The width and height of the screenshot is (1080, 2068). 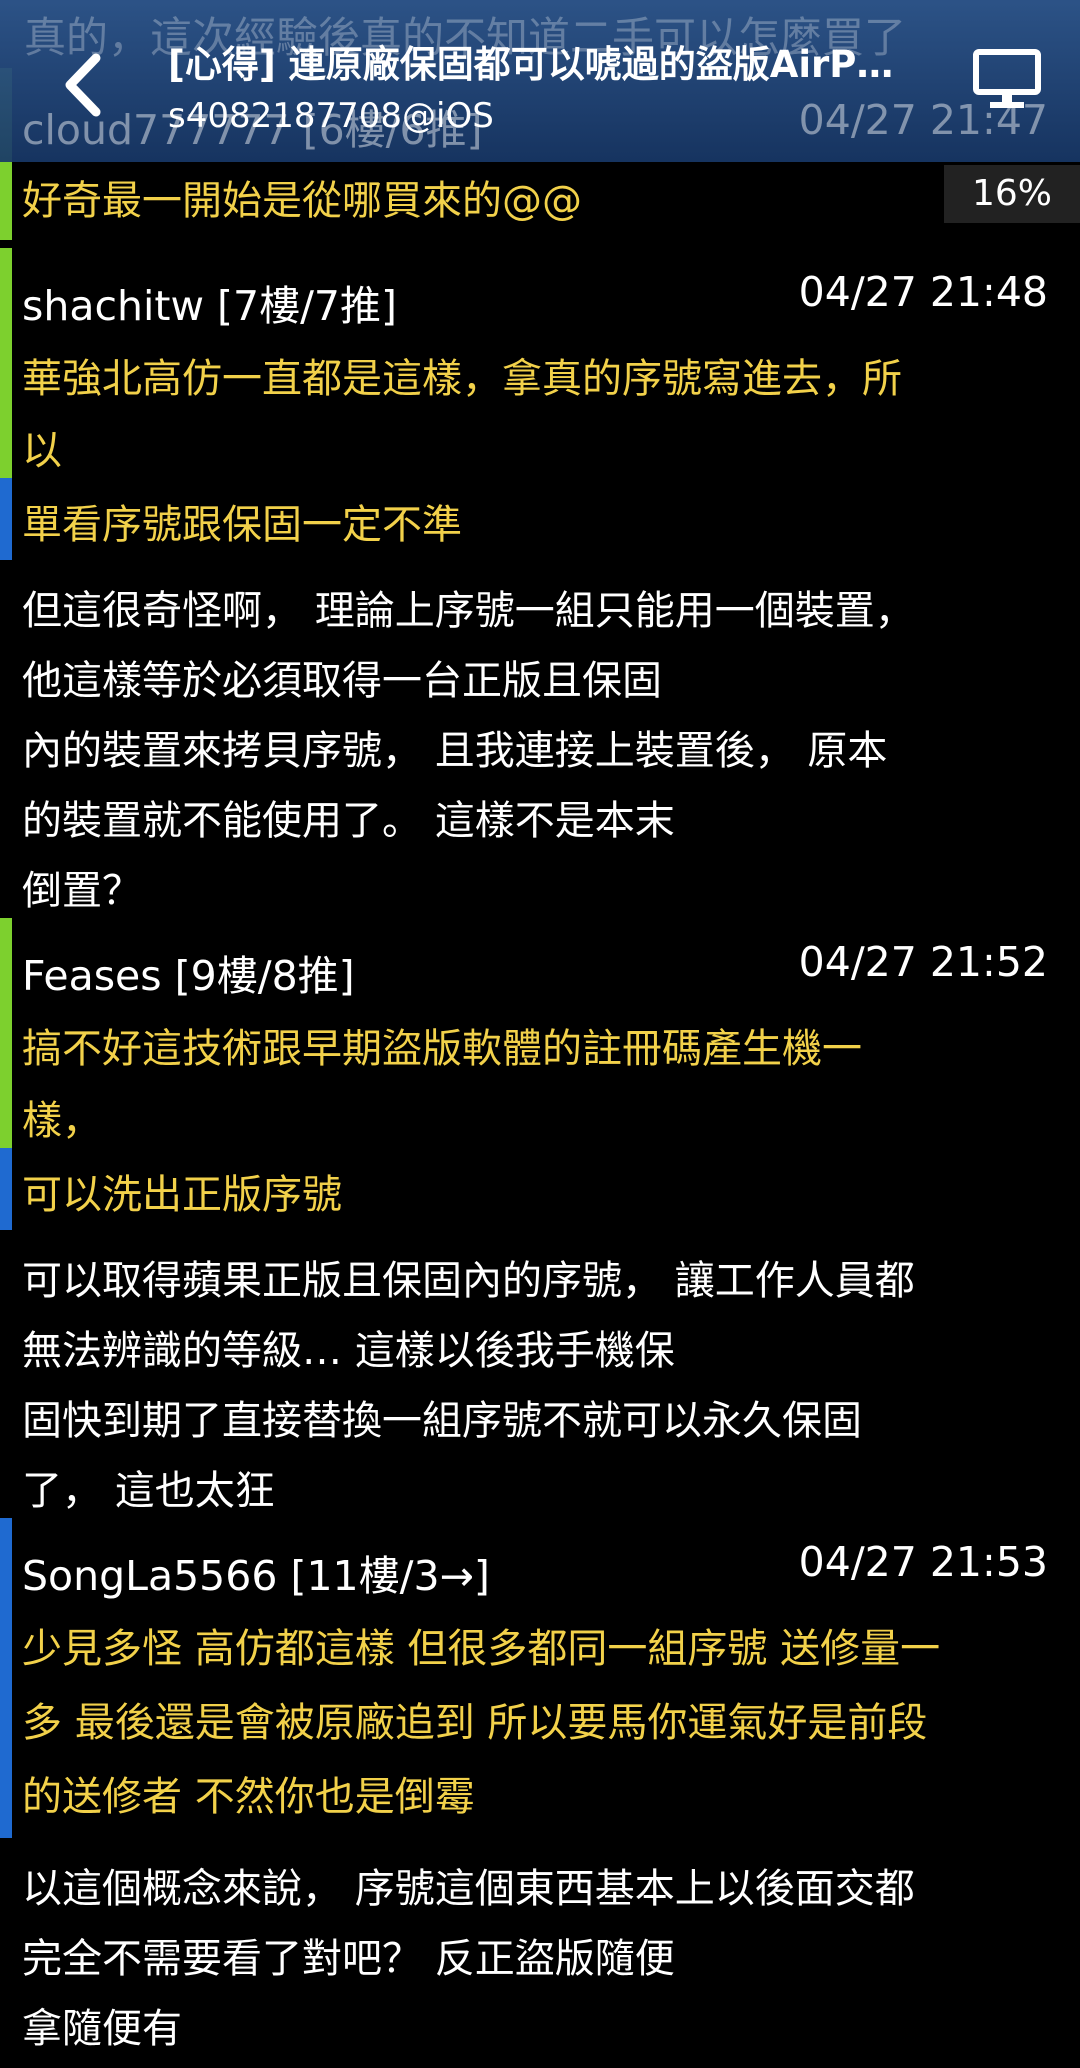 What do you see at coordinates (468, 1889) in the screenshot?
I see `reply-text-line: 以這個概念來說， 序號這個東西基本上以後面交都` at bounding box center [468, 1889].